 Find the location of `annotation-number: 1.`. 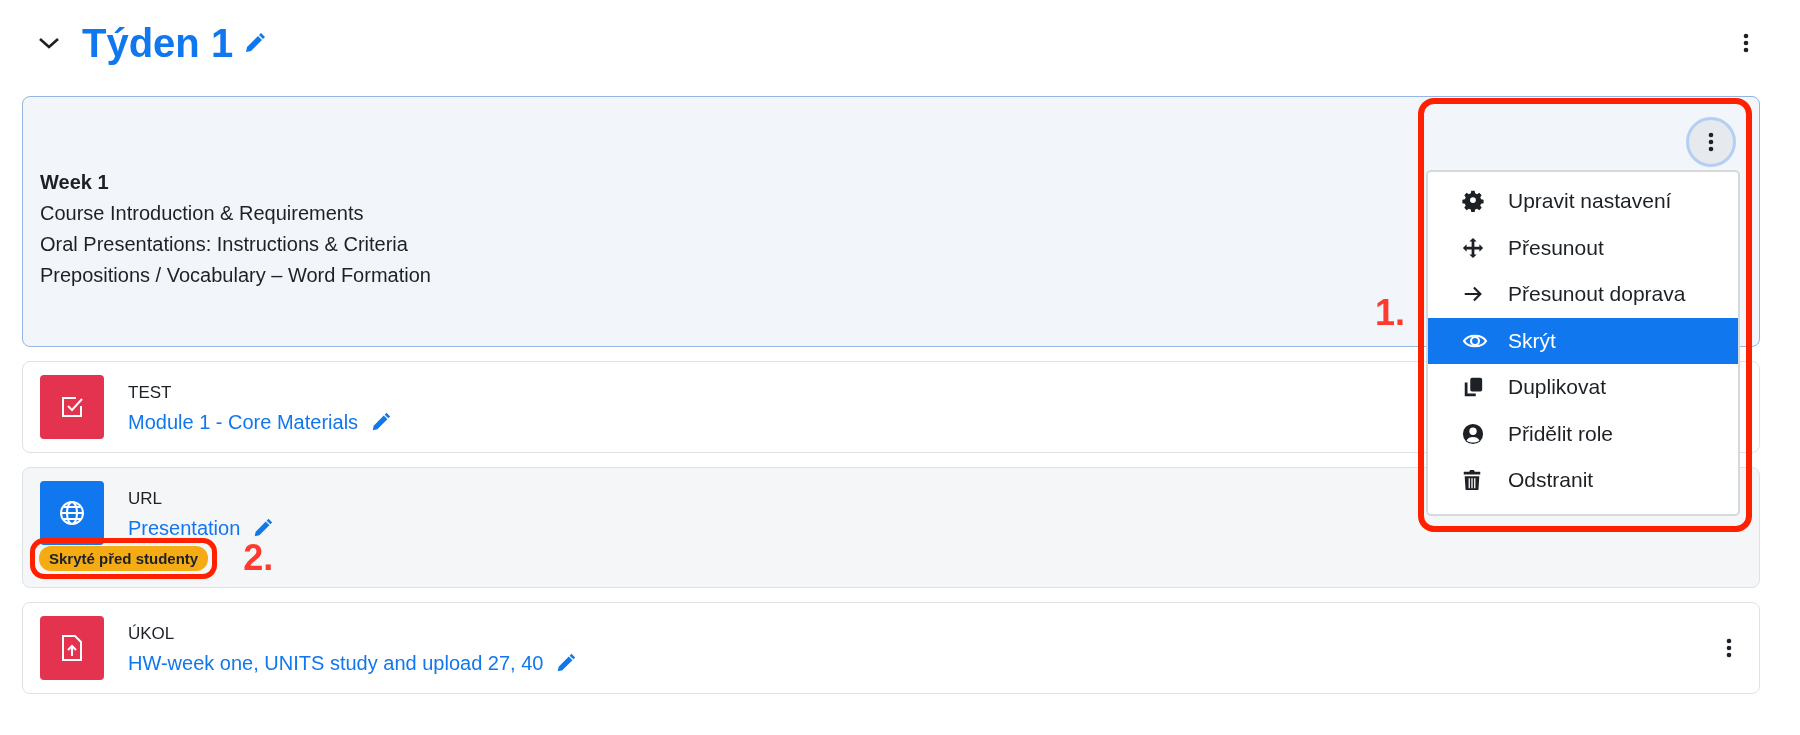

annotation-number: 1. is located at coordinates (1390, 313).